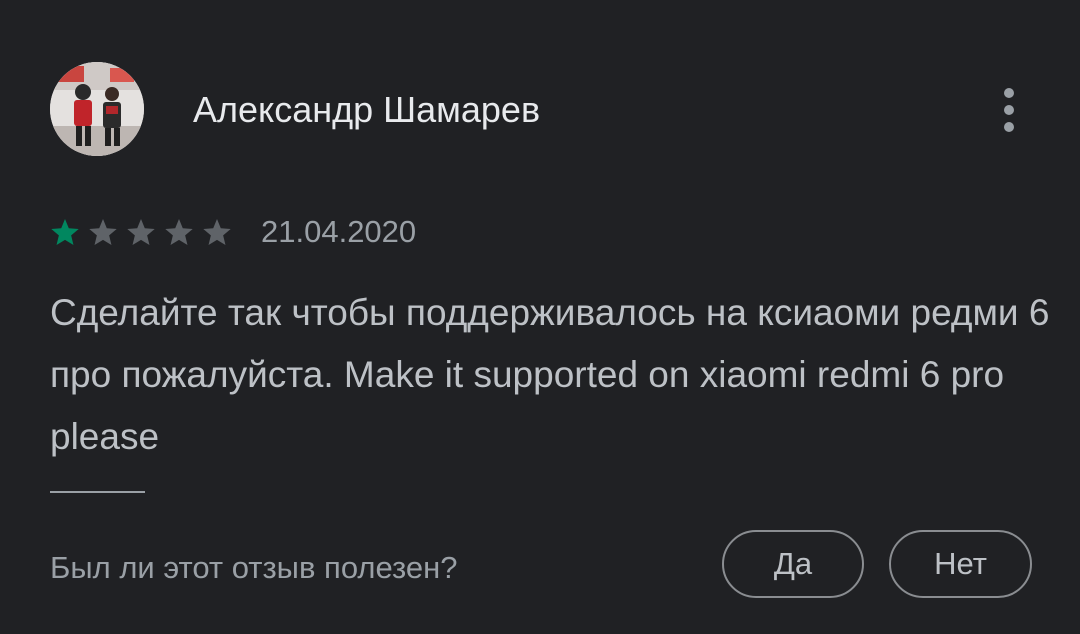  I want to click on review-date: 21.04.2020, so click(339, 231).